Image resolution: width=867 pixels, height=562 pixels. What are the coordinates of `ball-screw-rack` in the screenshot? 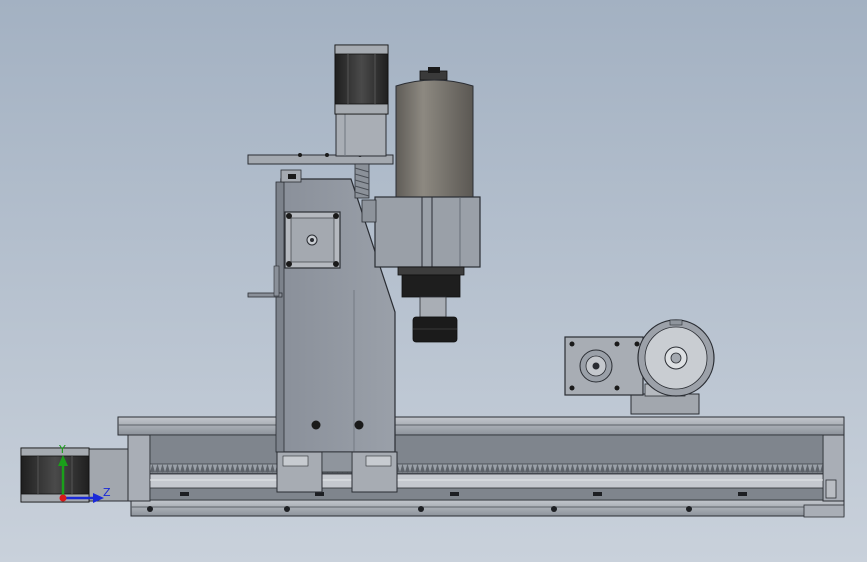 It's located at (486, 468).